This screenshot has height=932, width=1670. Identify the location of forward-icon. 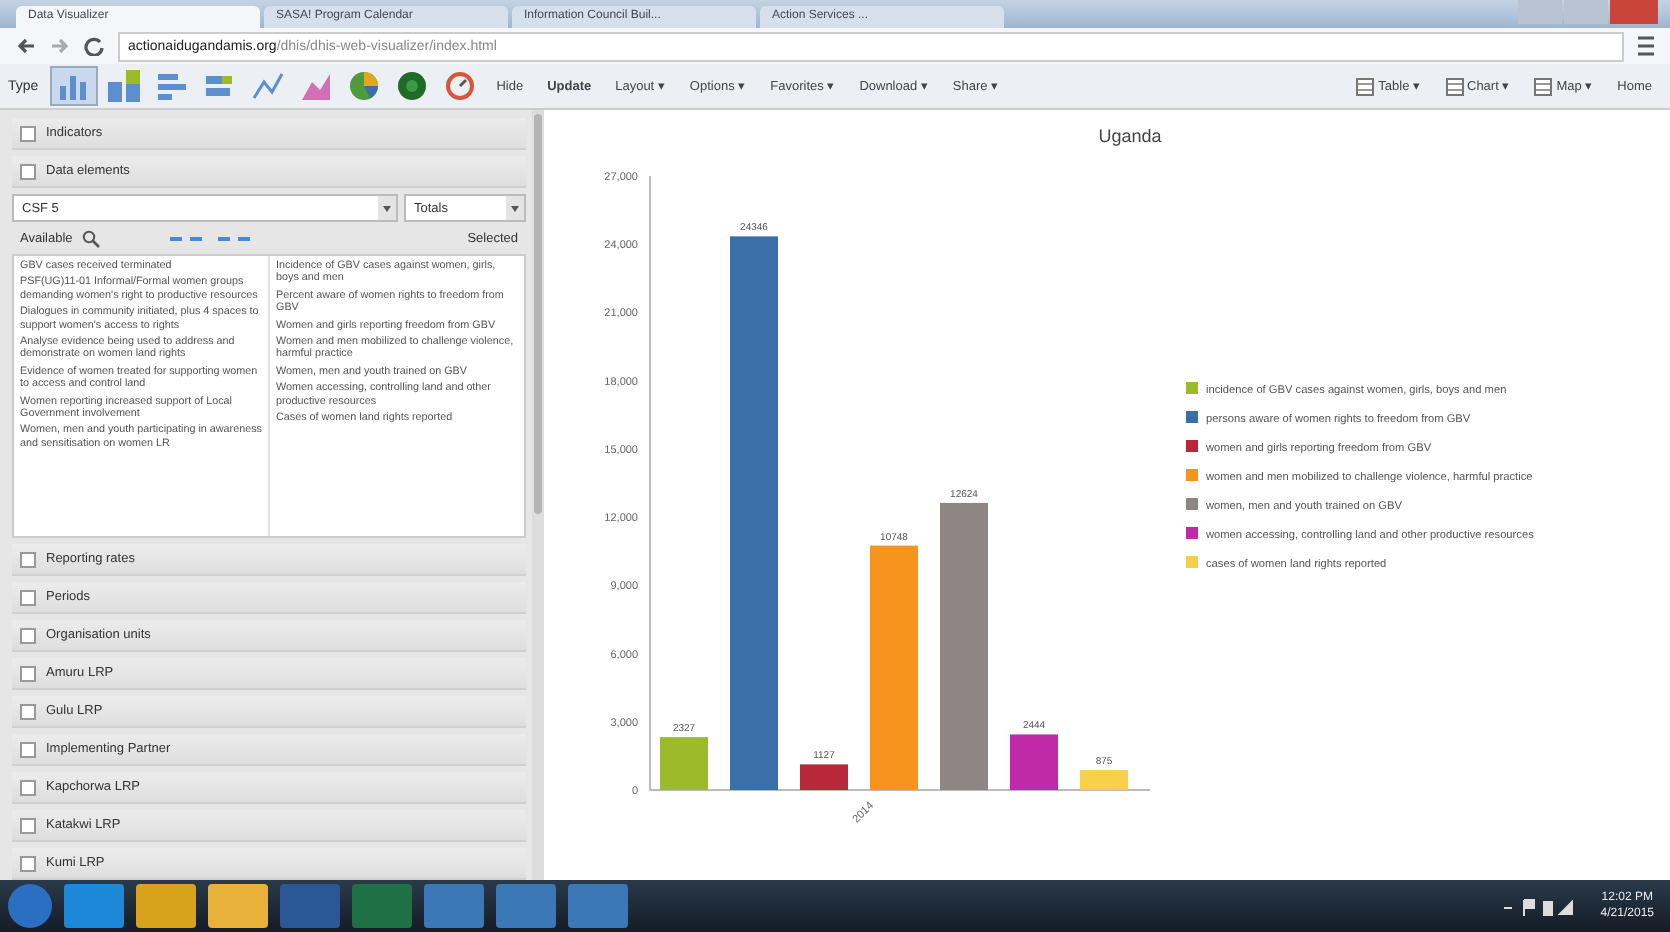
(60, 46).